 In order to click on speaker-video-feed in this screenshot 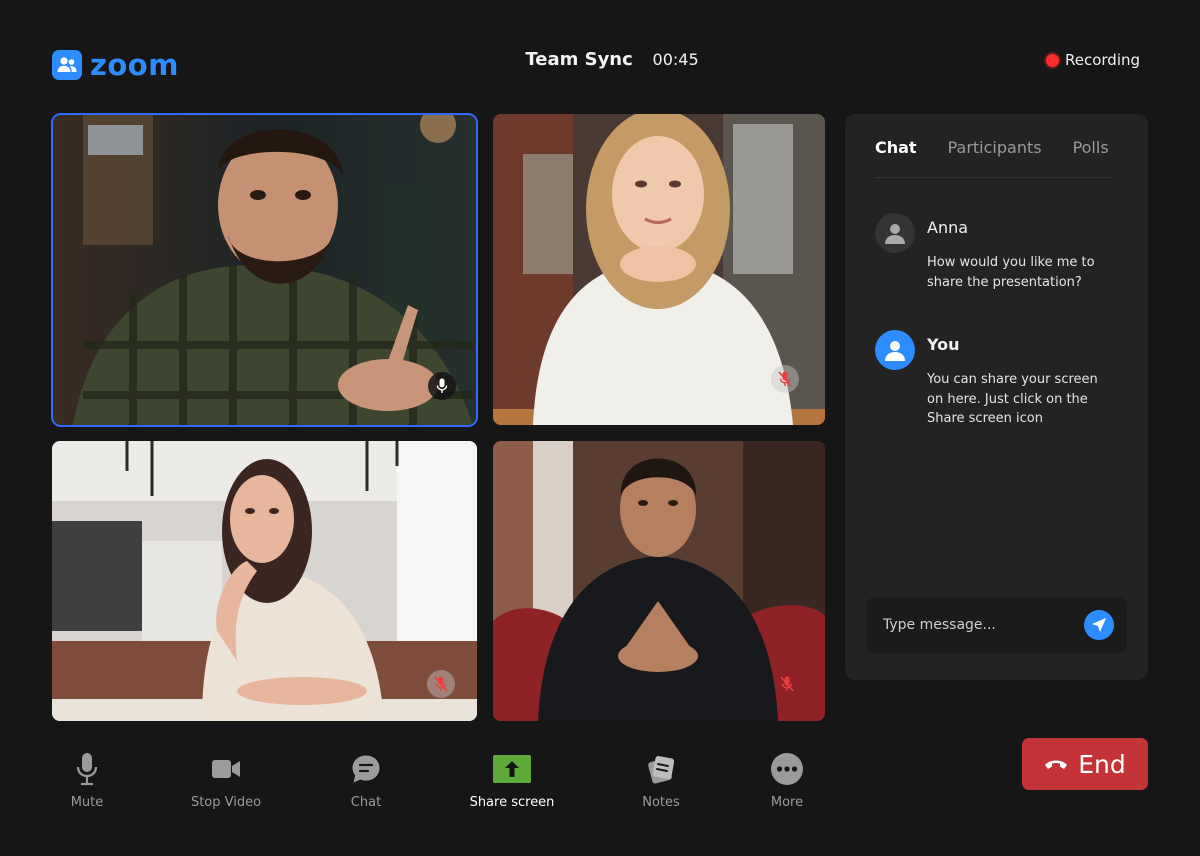, I will do `click(264, 270)`.